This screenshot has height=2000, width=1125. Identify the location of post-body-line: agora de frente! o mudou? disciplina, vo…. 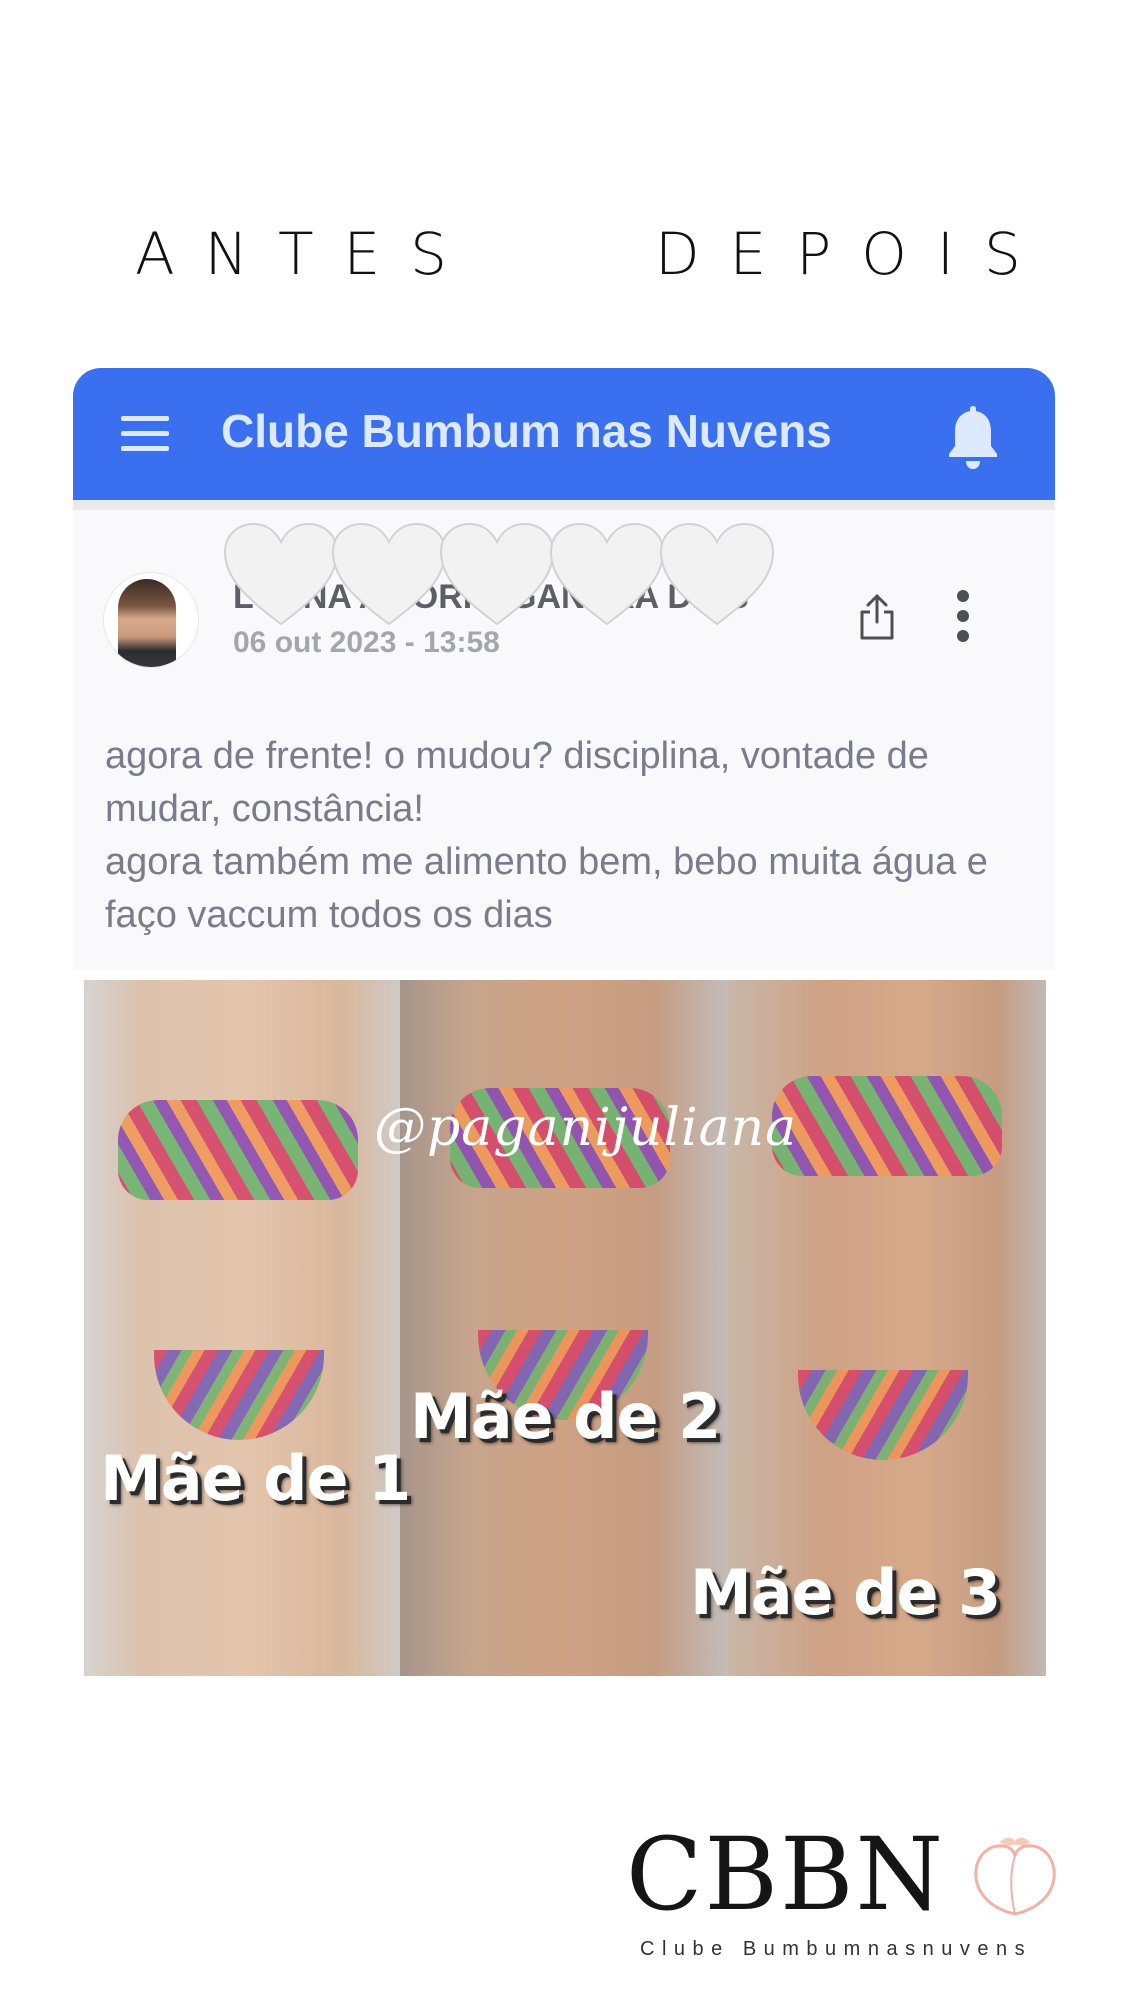
(517, 782).